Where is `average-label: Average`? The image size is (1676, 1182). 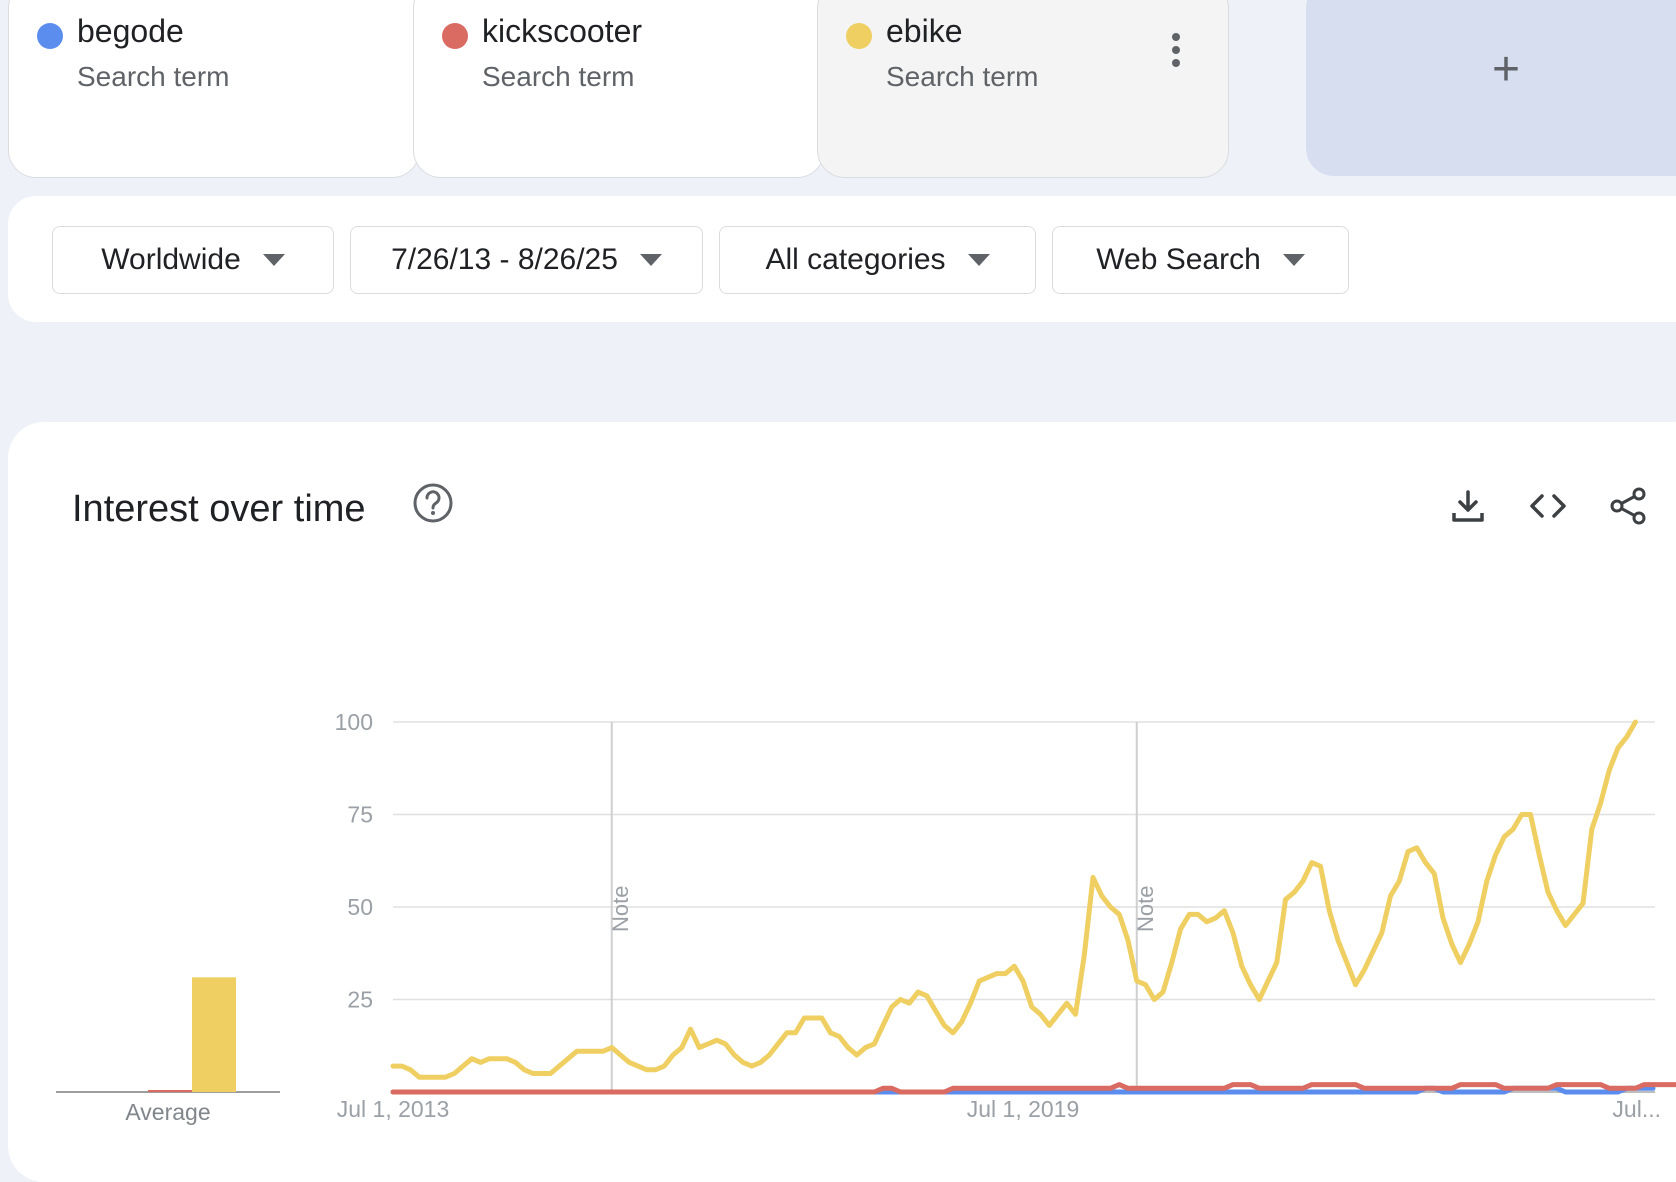 average-label: Average is located at coordinates (167, 1112).